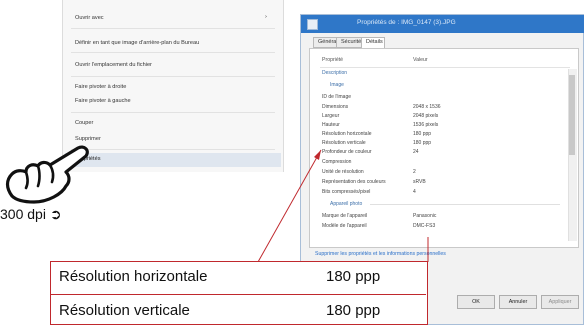 This screenshot has height=325, width=584. Describe the element at coordinates (124, 310) in the screenshot. I see `zoom-label-vertical: Résolution verticale` at that location.